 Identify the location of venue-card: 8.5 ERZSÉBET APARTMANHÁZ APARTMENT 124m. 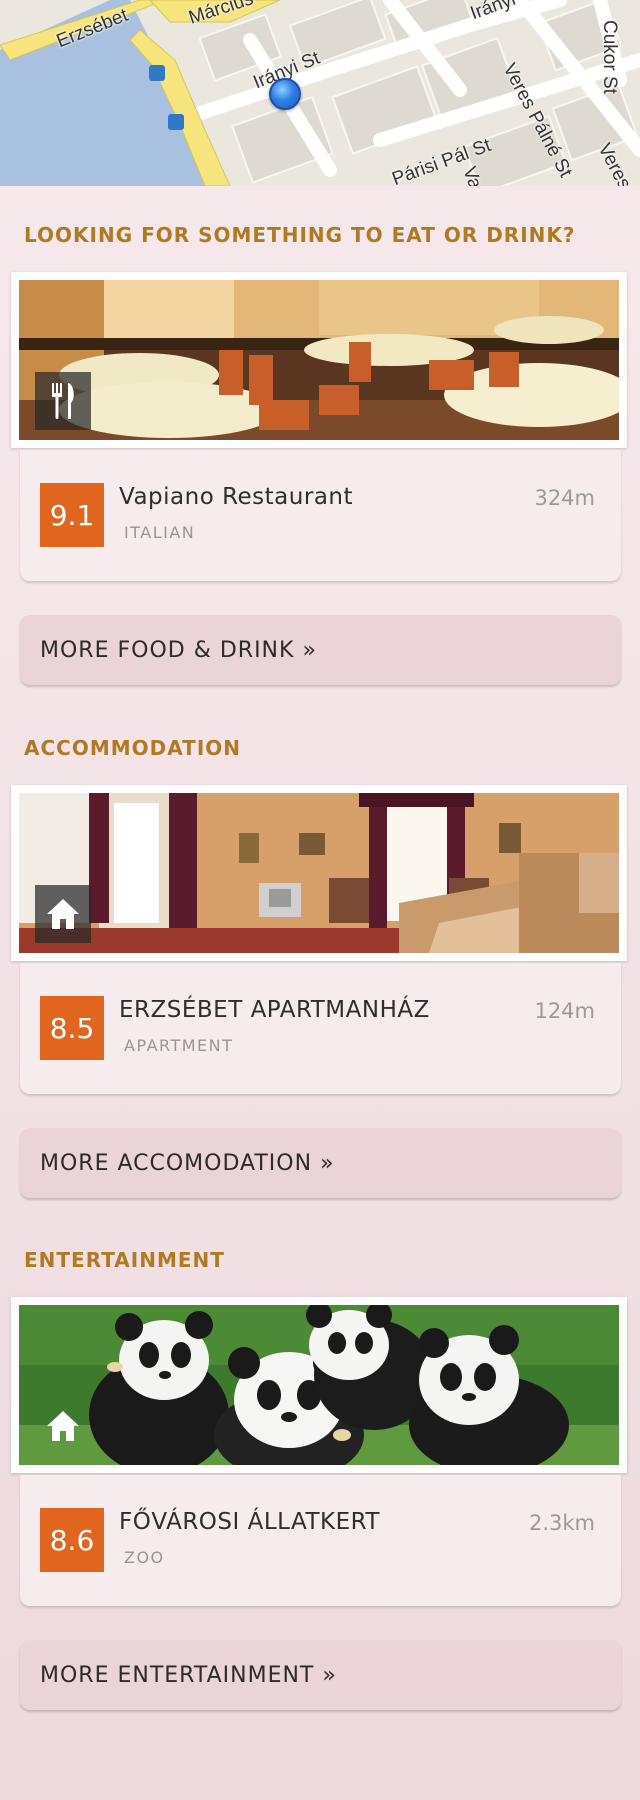
(320, 1028).